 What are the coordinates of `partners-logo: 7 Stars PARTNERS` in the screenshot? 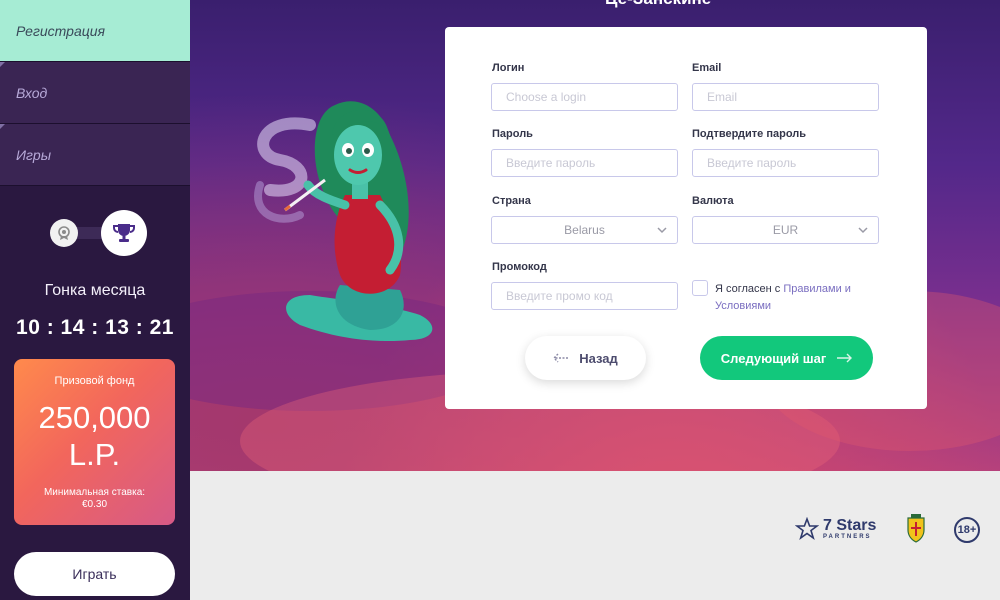 It's located at (835, 529).